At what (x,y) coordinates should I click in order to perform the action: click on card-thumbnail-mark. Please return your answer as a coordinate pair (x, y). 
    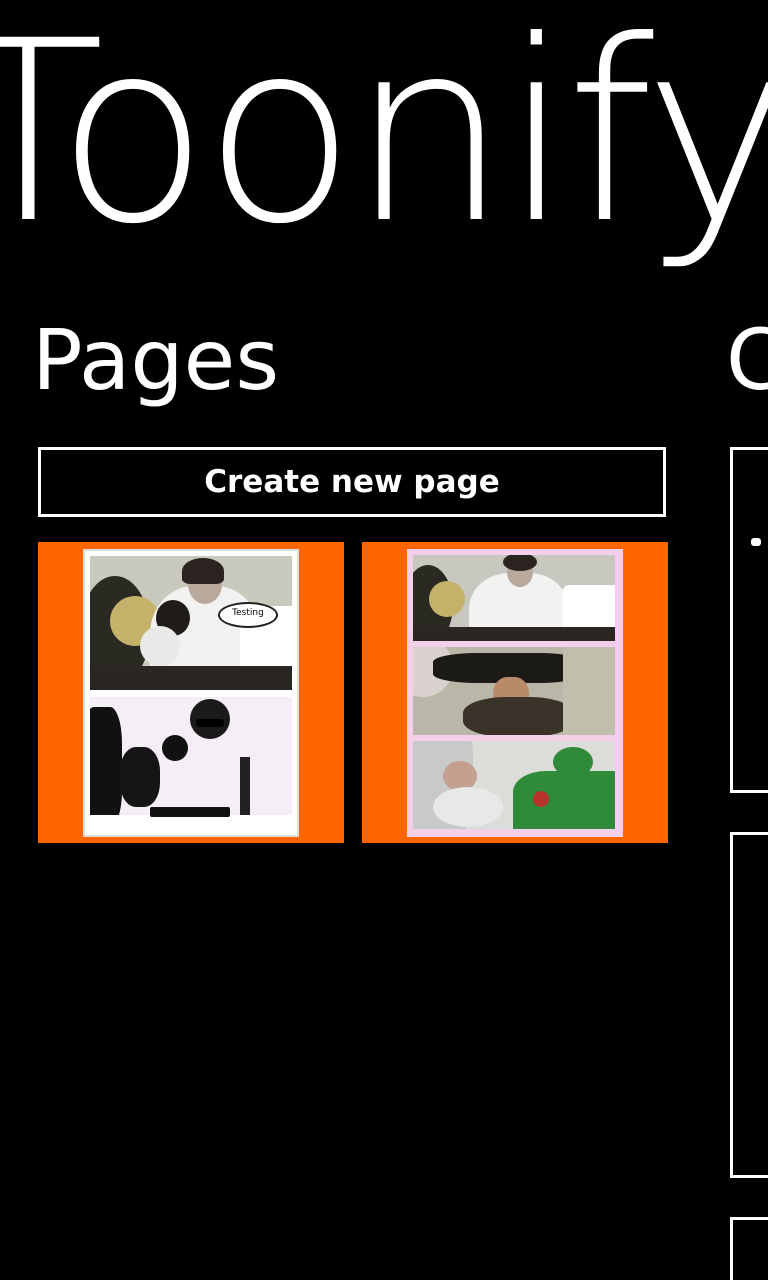
    Looking at the image, I should click on (756, 542).